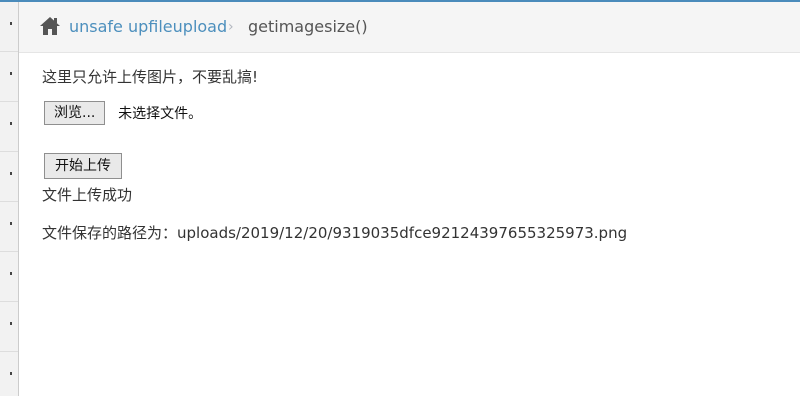 This screenshot has width=800, height=396. What do you see at coordinates (83, 166) in the screenshot?
I see `start-upload-button: 开始上传` at bounding box center [83, 166].